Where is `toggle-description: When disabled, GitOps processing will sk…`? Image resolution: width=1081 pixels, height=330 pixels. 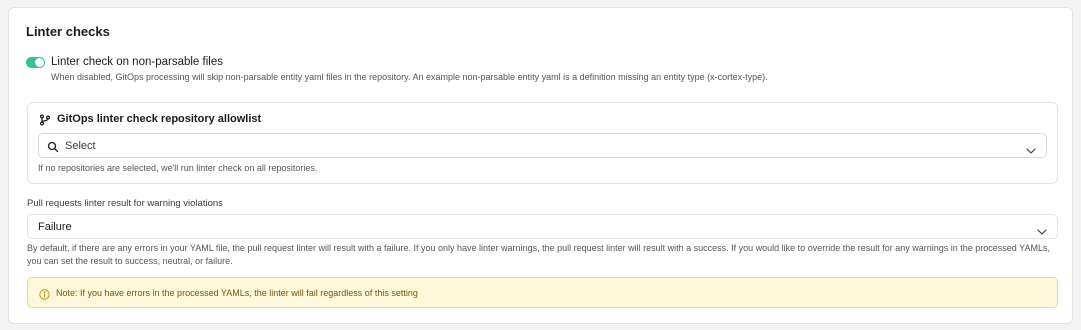 toggle-description: When disabled, GitOps processing will sk… is located at coordinates (409, 77).